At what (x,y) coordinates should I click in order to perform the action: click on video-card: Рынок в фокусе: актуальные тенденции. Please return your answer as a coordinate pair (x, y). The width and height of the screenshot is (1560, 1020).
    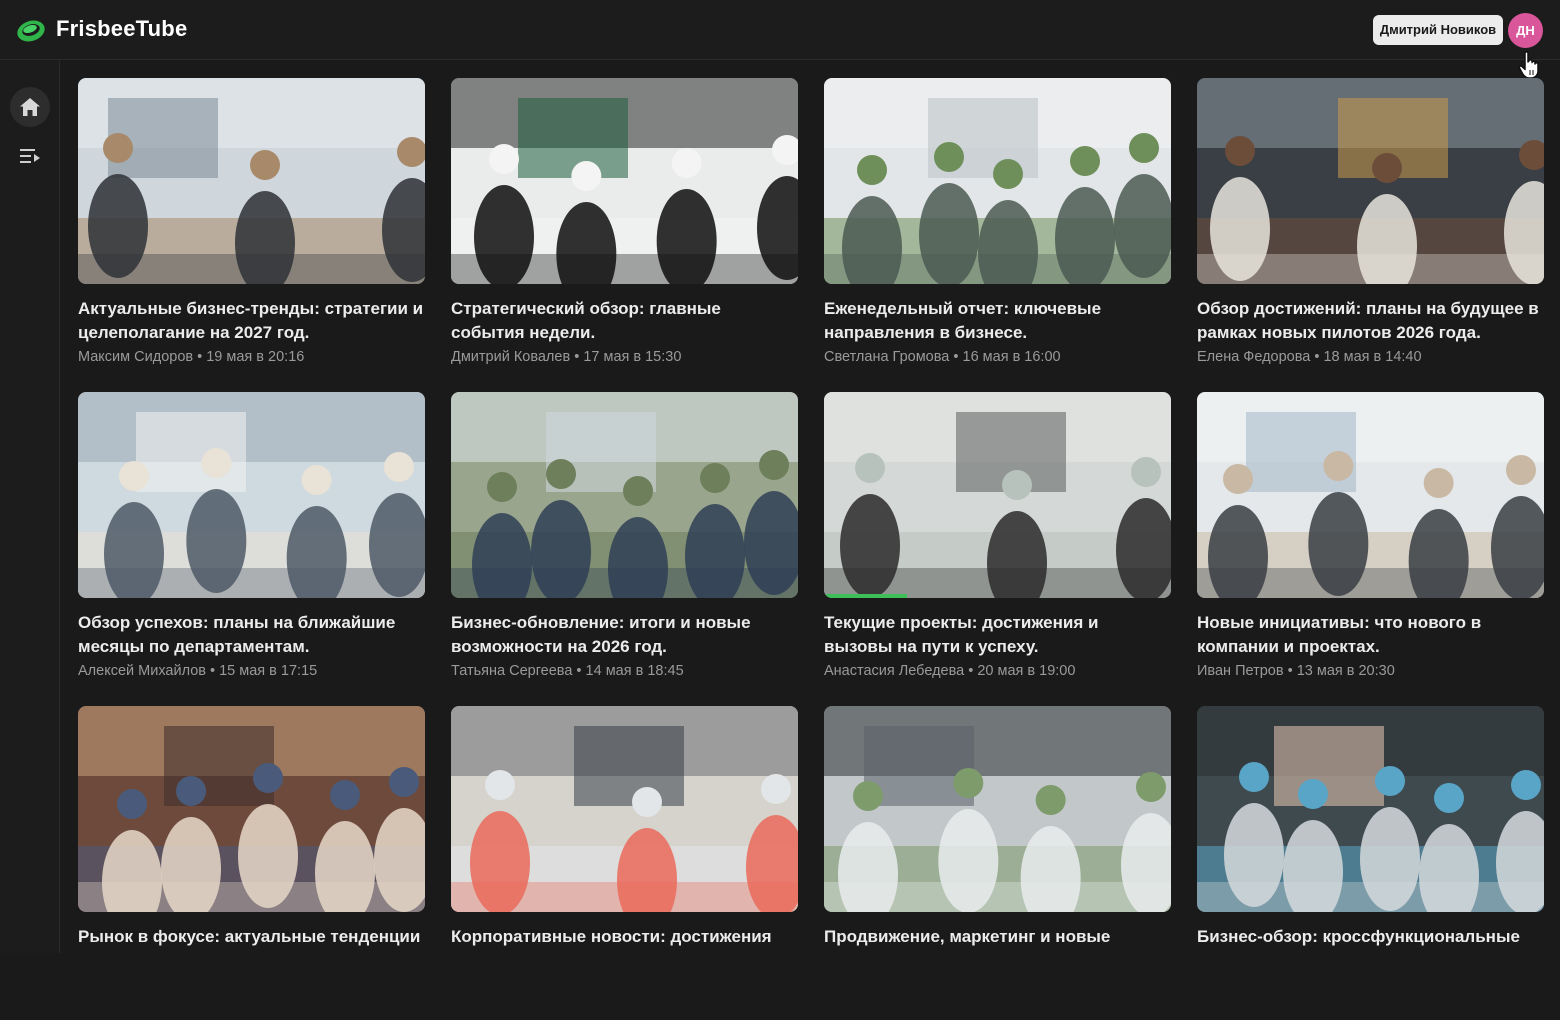
    Looking at the image, I should click on (251, 863).